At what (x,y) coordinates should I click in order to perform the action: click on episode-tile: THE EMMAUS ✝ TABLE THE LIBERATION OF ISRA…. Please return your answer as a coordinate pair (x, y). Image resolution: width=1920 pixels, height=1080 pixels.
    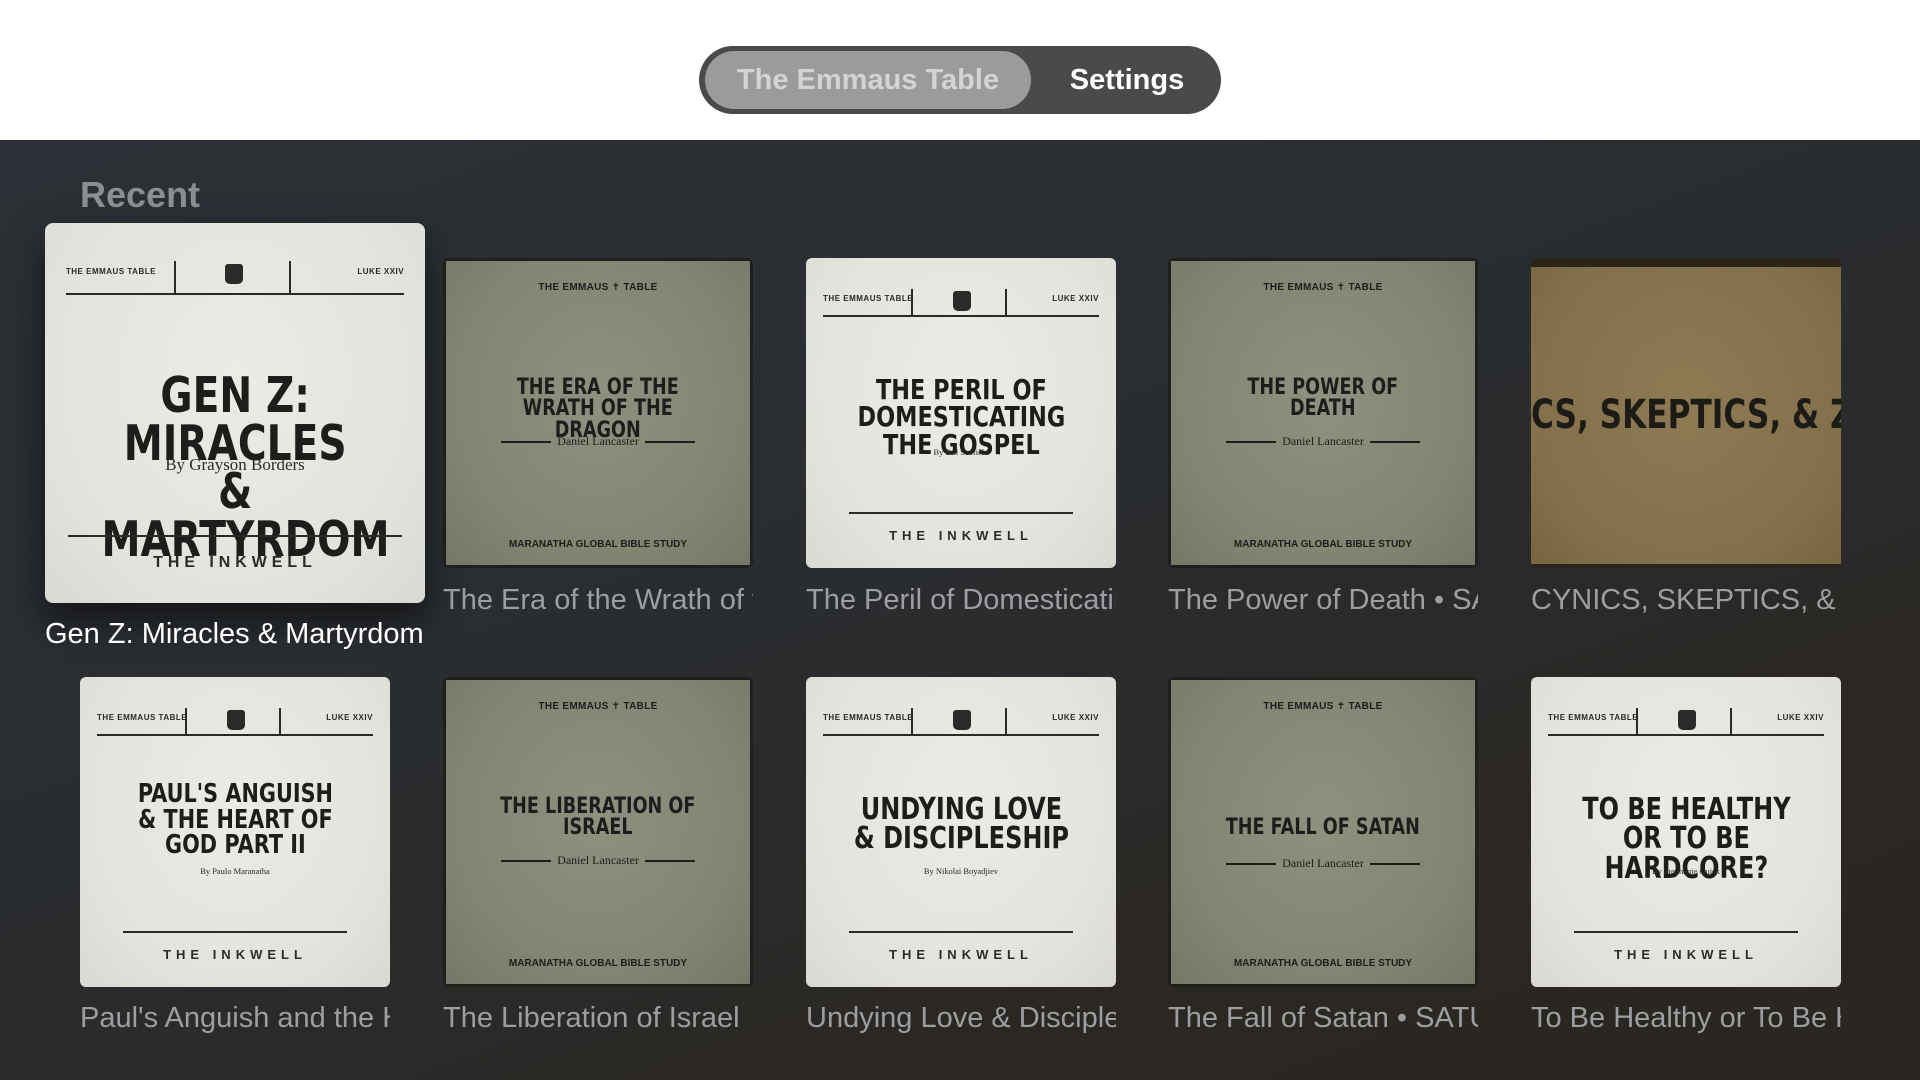
    Looking at the image, I should click on (598, 832).